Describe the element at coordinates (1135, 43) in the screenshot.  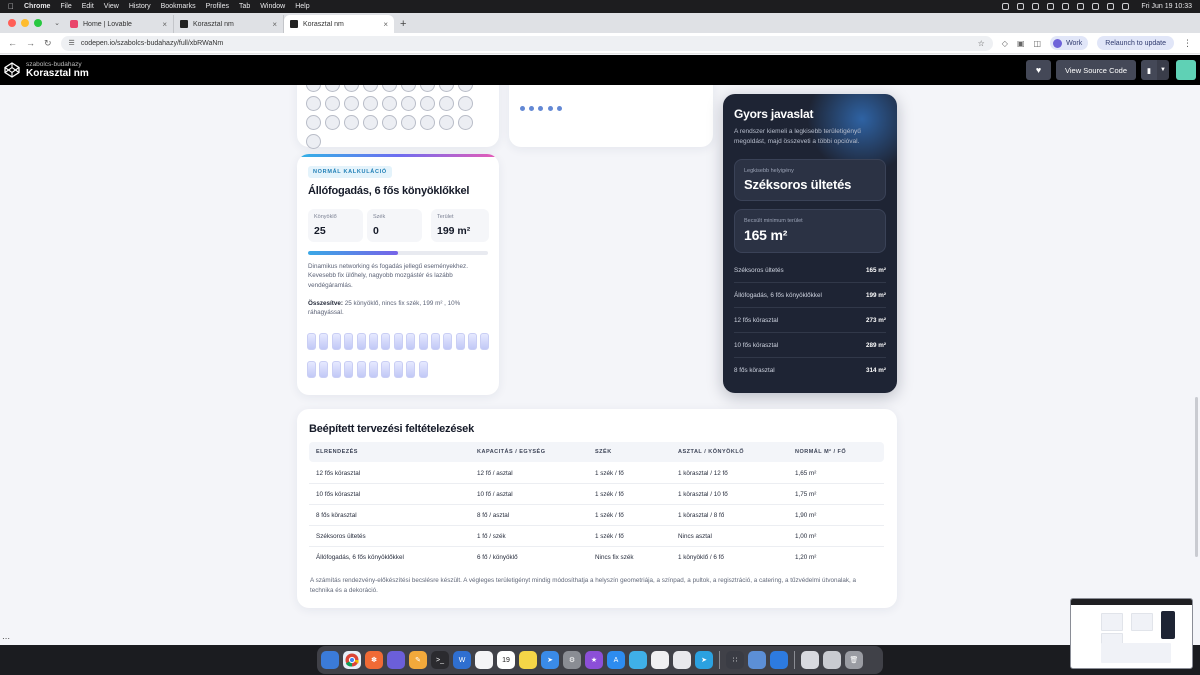
I see `relaunch-button: Relaunch to update` at that location.